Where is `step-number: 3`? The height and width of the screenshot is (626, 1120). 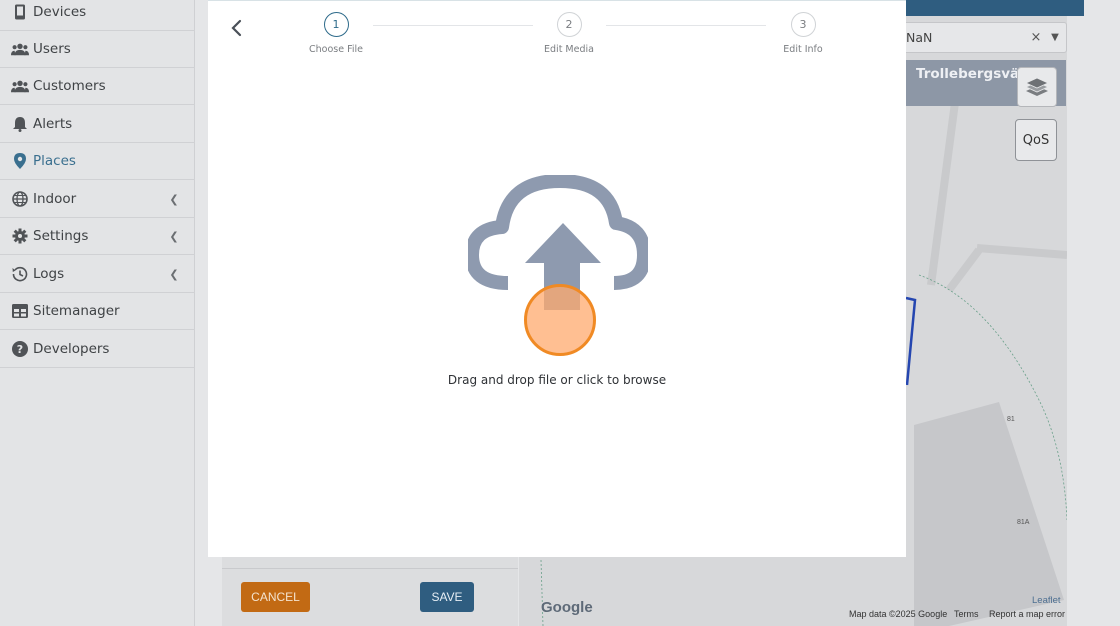 step-number: 3 is located at coordinates (803, 24).